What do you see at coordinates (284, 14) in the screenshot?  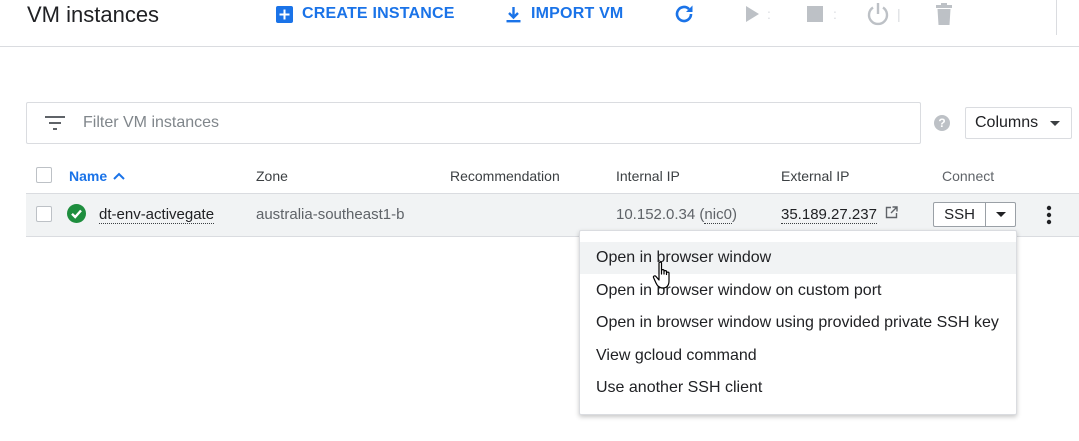 I see `add-box-icon` at bounding box center [284, 14].